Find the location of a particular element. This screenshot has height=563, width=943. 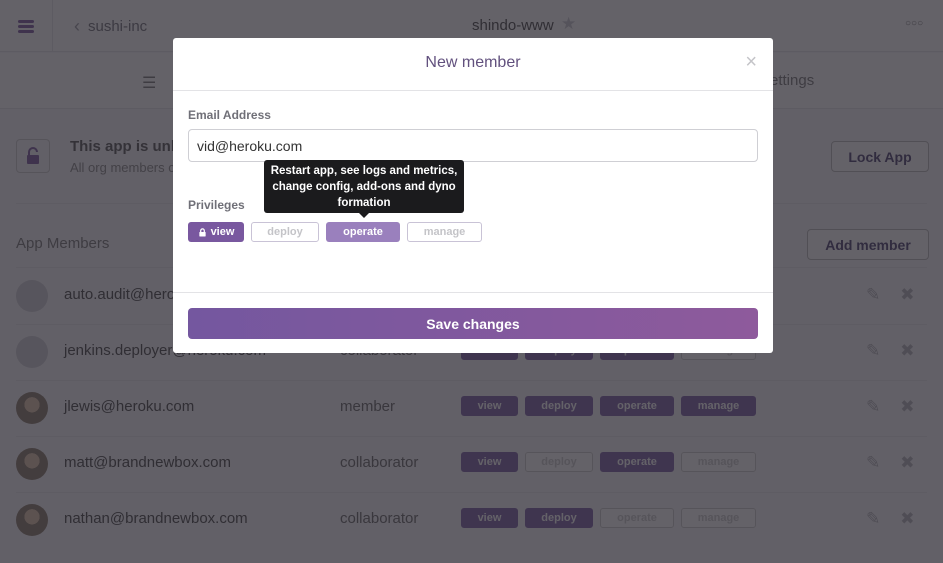

modal-title: New member is located at coordinates (473, 62).